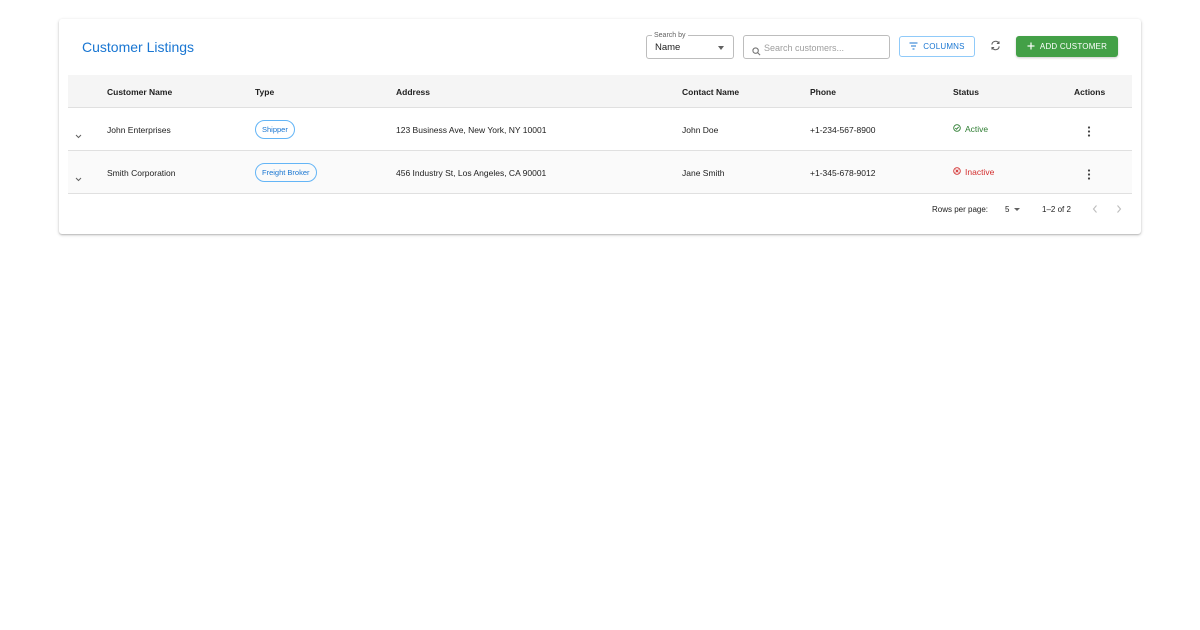 The height and width of the screenshot is (630, 1200). What do you see at coordinates (668, 47) in the screenshot?
I see `search-by-value: Name` at bounding box center [668, 47].